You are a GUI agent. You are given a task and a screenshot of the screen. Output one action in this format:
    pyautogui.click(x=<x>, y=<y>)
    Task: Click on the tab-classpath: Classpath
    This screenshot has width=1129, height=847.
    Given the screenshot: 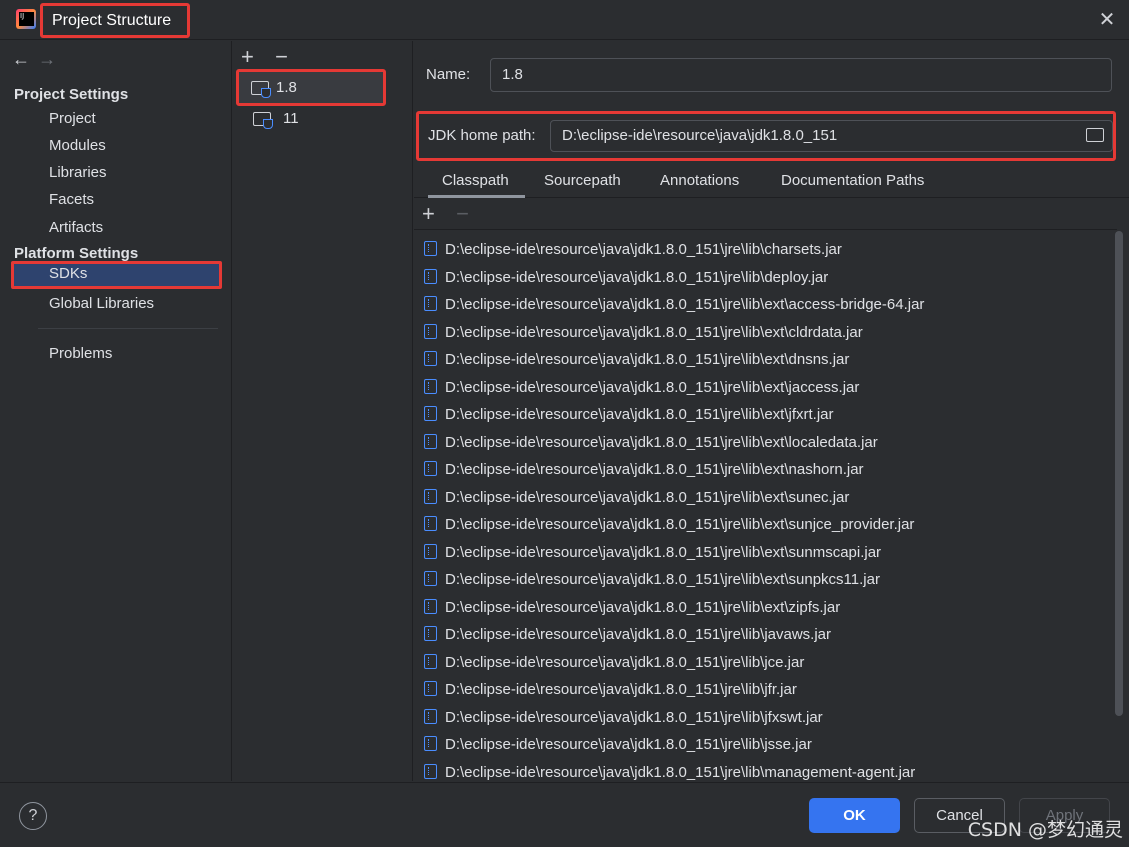 What is the action you would take?
    pyautogui.click(x=476, y=185)
    